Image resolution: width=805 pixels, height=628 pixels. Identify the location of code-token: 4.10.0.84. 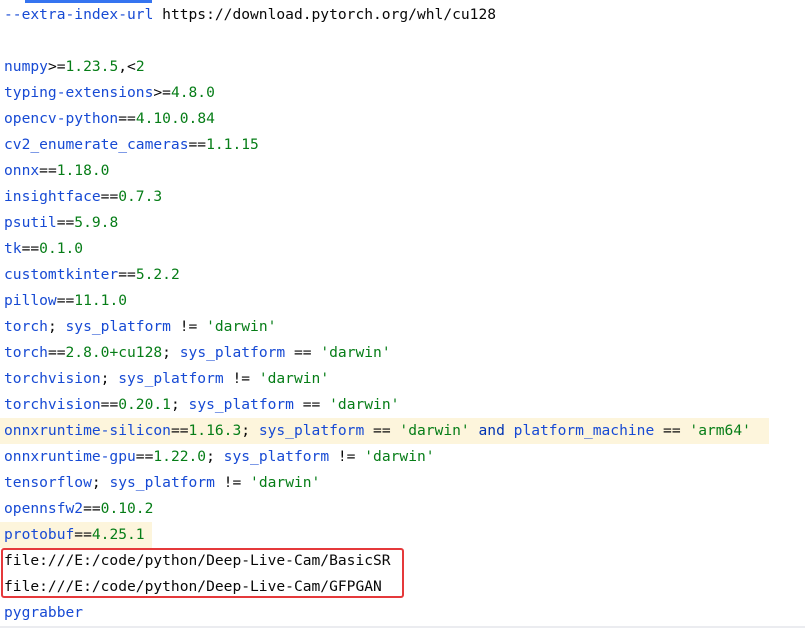
(175, 118).